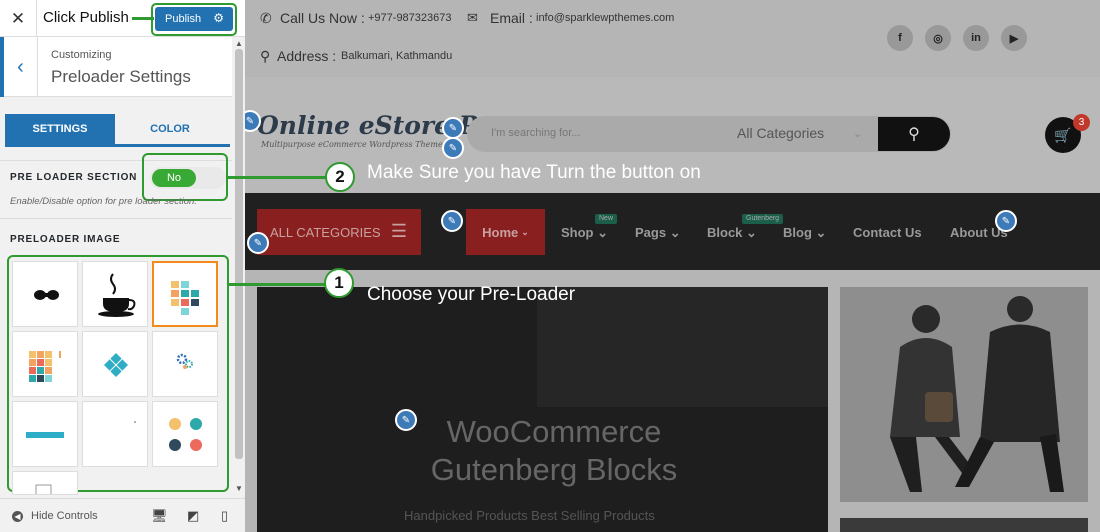 The width and height of the screenshot is (1100, 532). What do you see at coordinates (398, 231) in the screenshot?
I see `menu-icon: ☰` at bounding box center [398, 231].